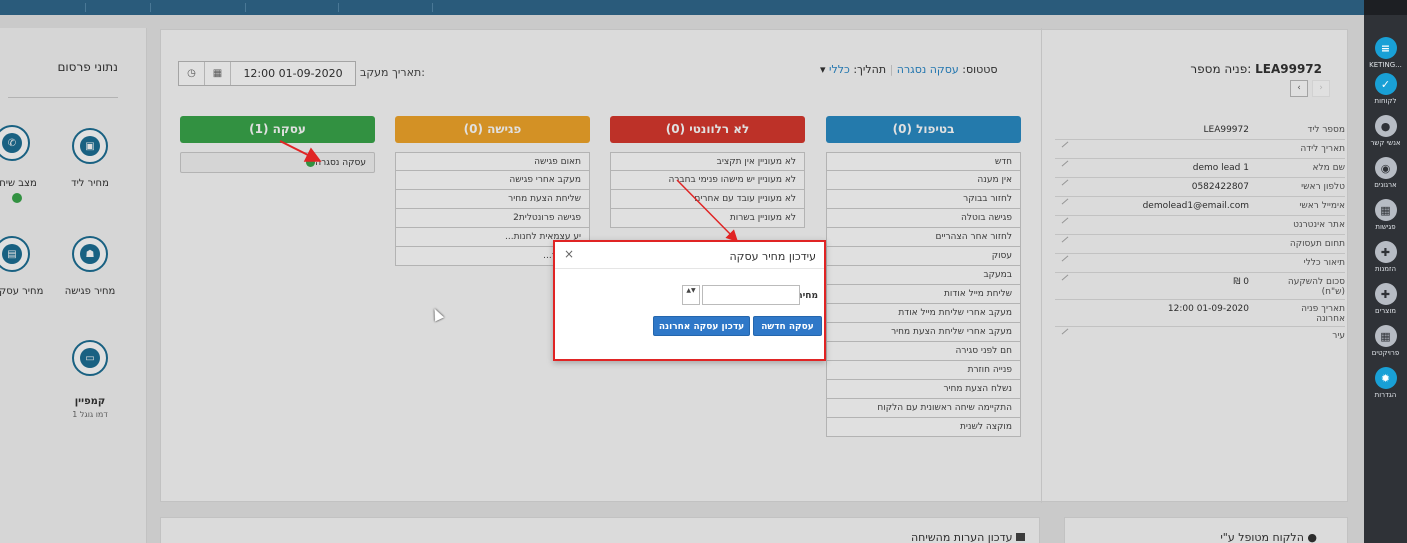 This screenshot has width=1407, height=543. I want to click on lead-number: LEA99972, so click(1288, 69).